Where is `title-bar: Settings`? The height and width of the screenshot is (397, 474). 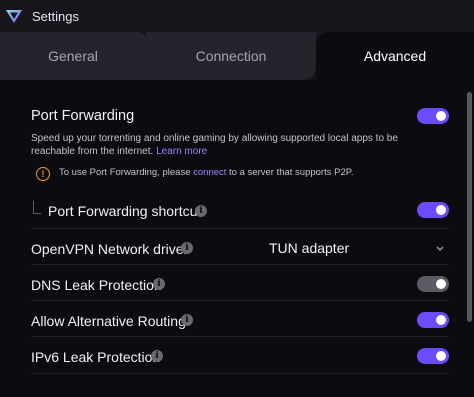
title-bar: Settings is located at coordinates (237, 16).